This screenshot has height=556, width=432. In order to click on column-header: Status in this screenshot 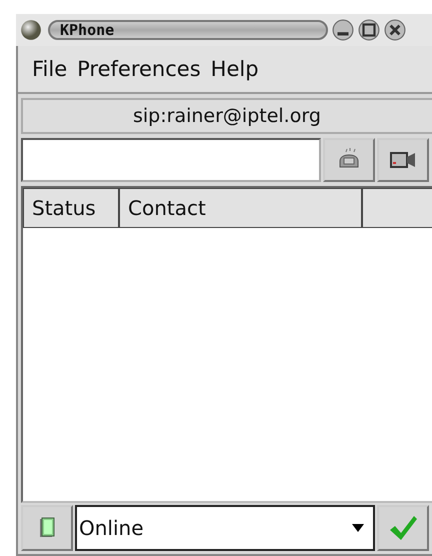, I will do `click(71, 208)`.